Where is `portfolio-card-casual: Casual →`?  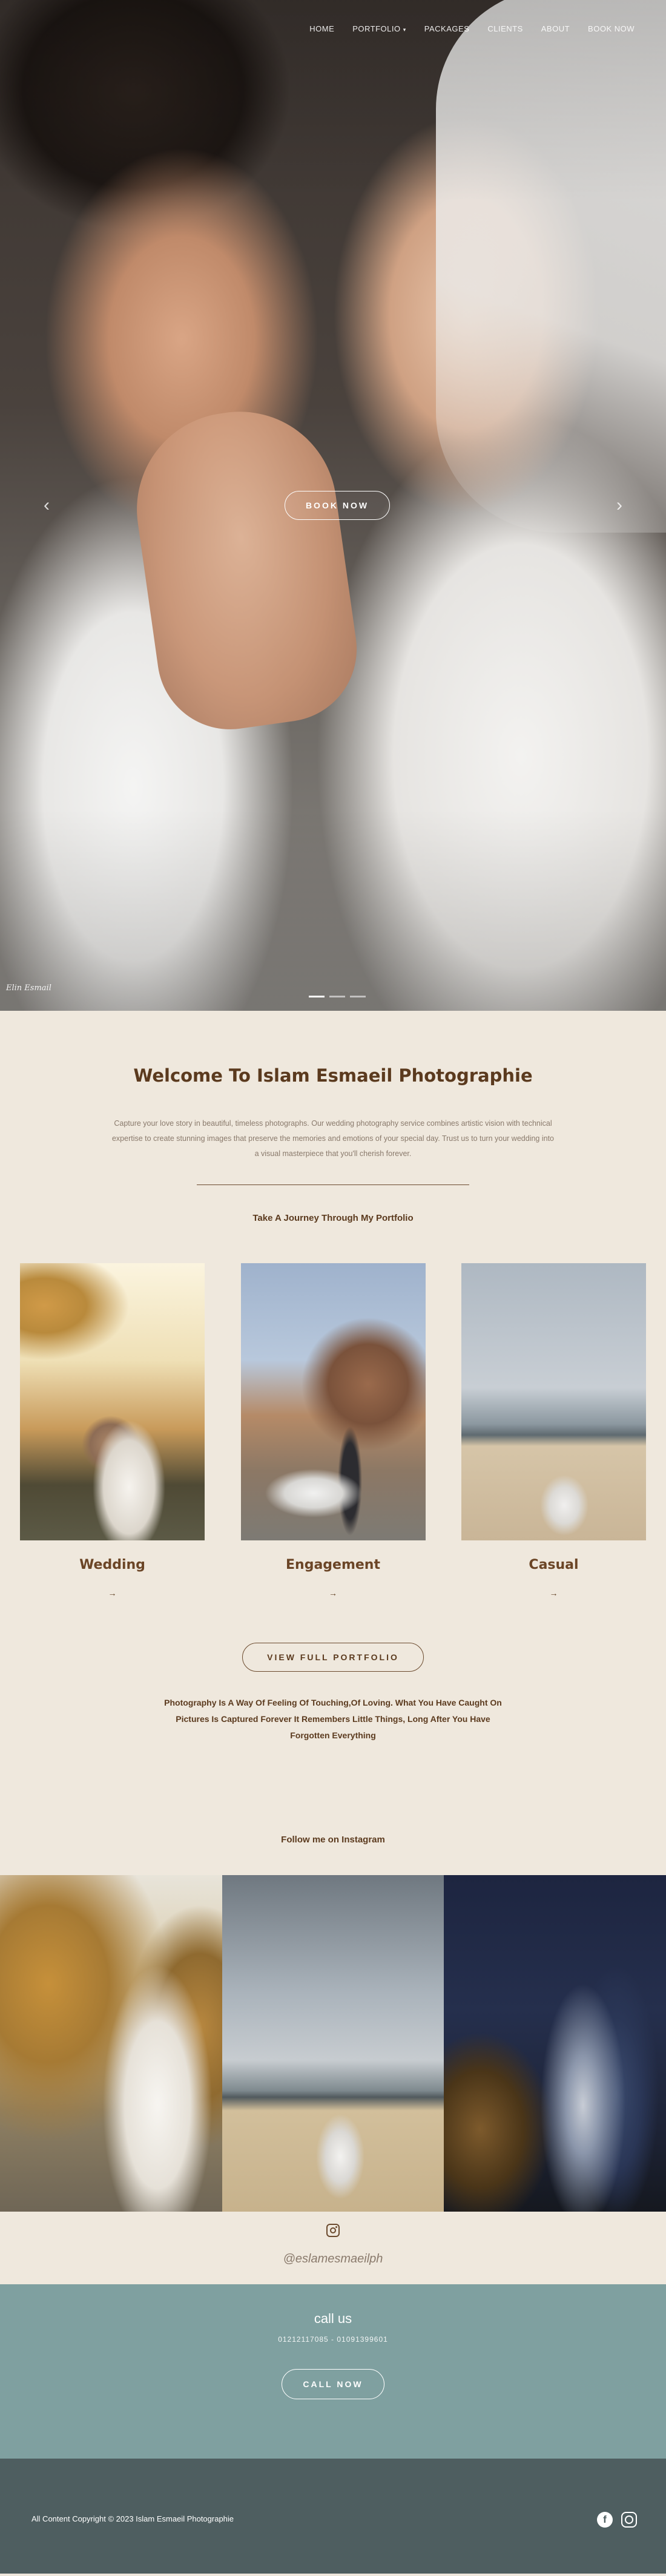
portfolio-card-casual: Casual → is located at coordinates (554, 1430).